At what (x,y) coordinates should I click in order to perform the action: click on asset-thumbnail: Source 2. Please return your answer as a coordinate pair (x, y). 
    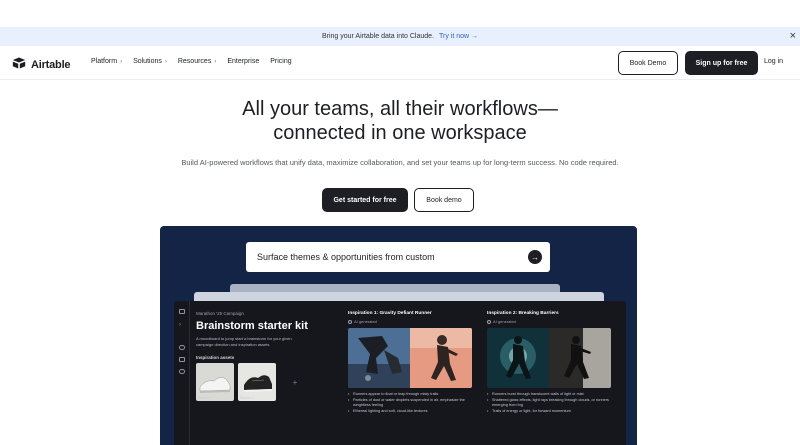
    Looking at the image, I should click on (257, 382).